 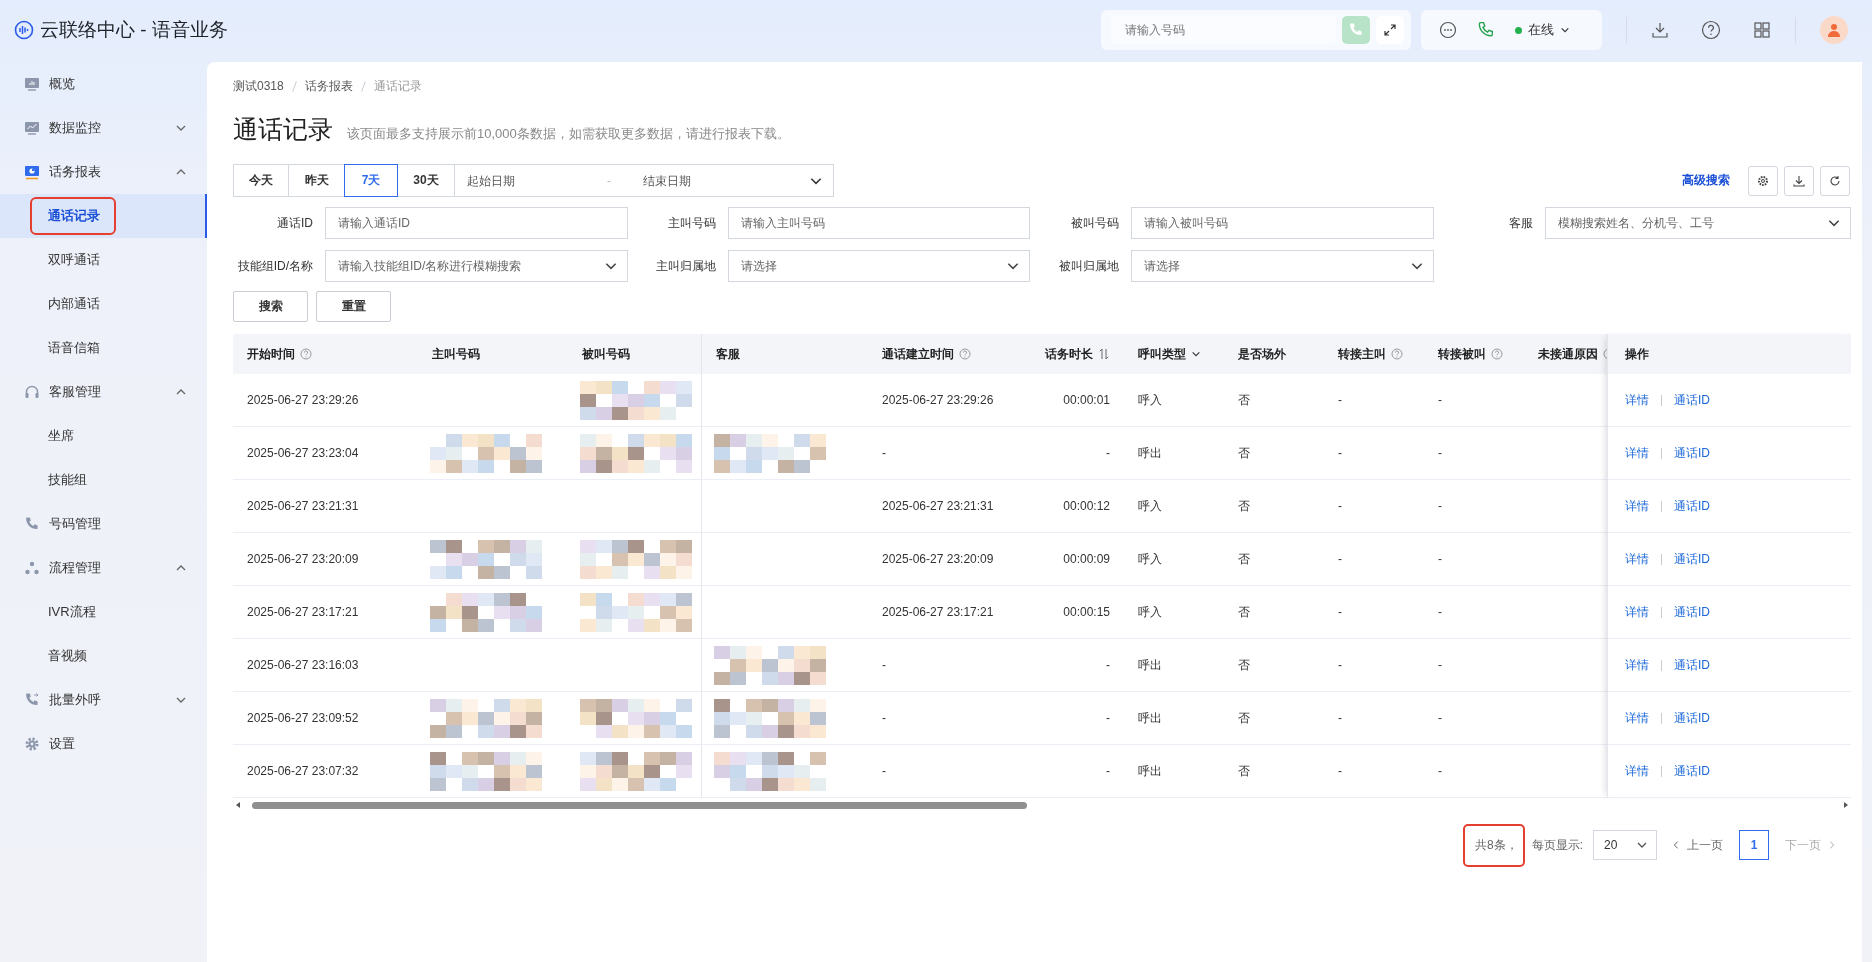 What do you see at coordinates (1542, 30) in the screenshot?
I see `status-dropdown: 在线` at bounding box center [1542, 30].